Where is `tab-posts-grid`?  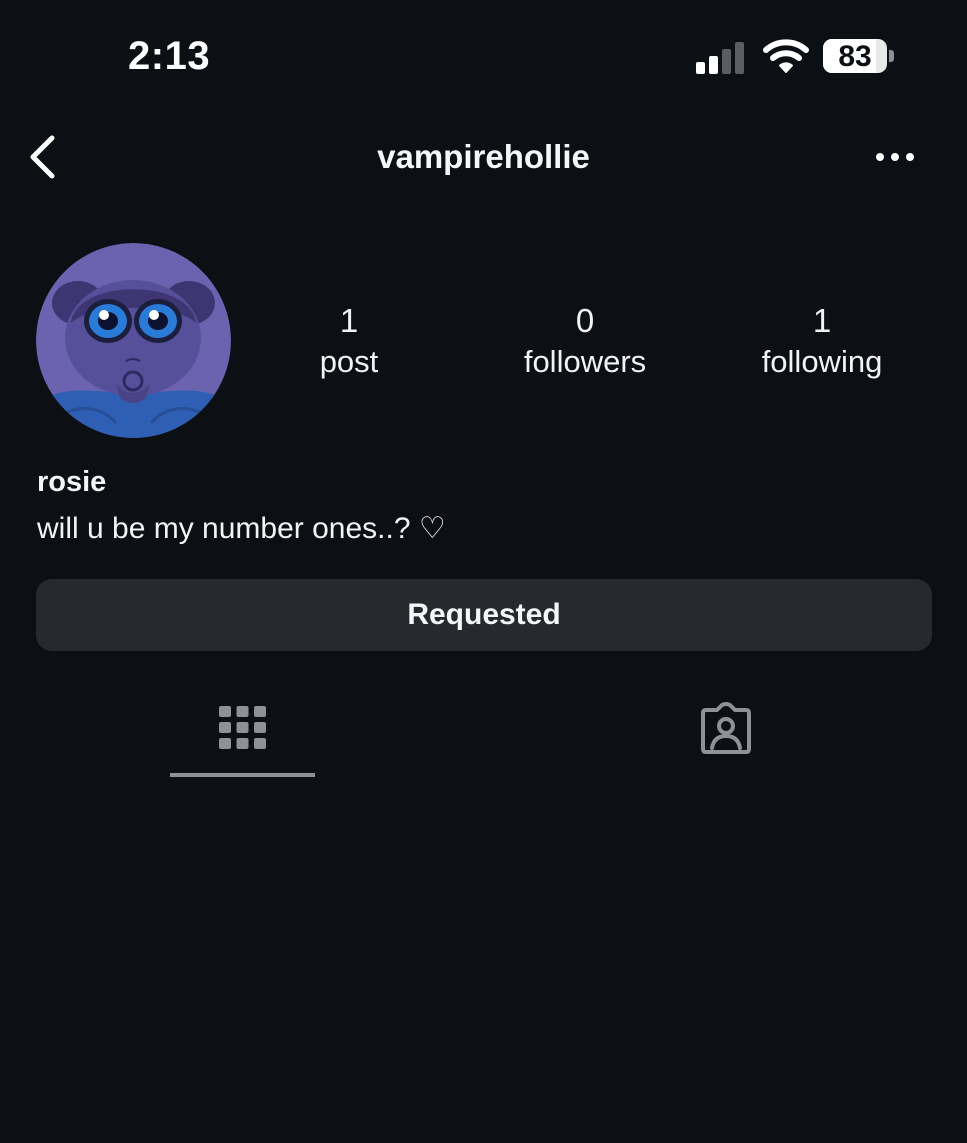
tab-posts-grid is located at coordinates (242, 735).